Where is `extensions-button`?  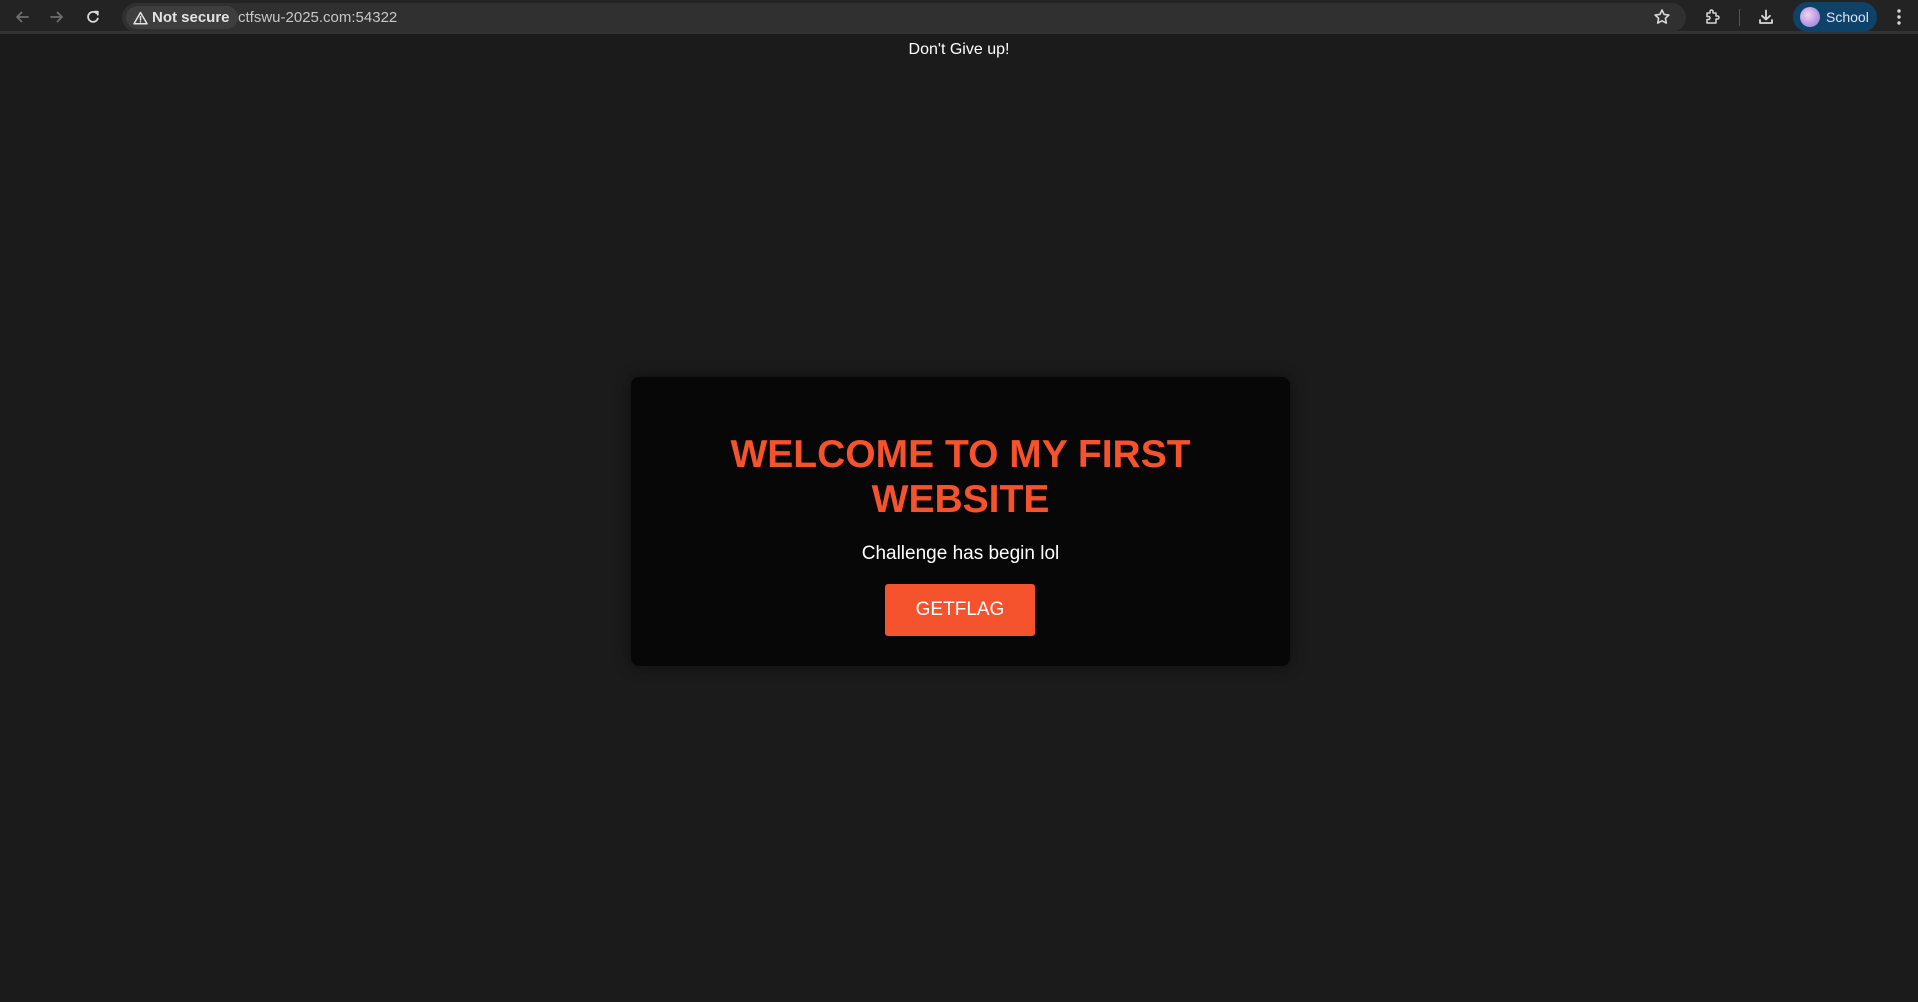 extensions-button is located at coordinates (1713, 17).